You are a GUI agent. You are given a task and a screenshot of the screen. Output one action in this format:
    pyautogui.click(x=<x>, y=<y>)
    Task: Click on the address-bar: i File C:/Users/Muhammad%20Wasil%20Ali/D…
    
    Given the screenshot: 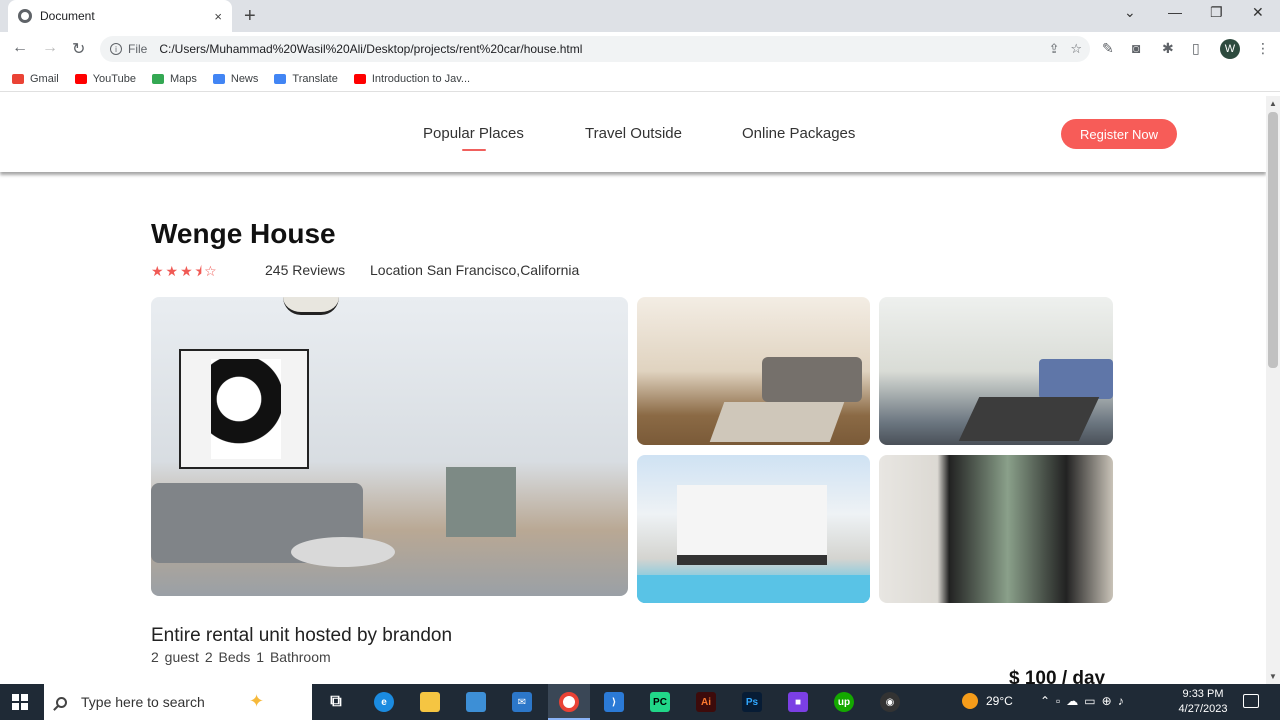 What is the action you would take?
    pyautogui.click(x=595, y=49)
    